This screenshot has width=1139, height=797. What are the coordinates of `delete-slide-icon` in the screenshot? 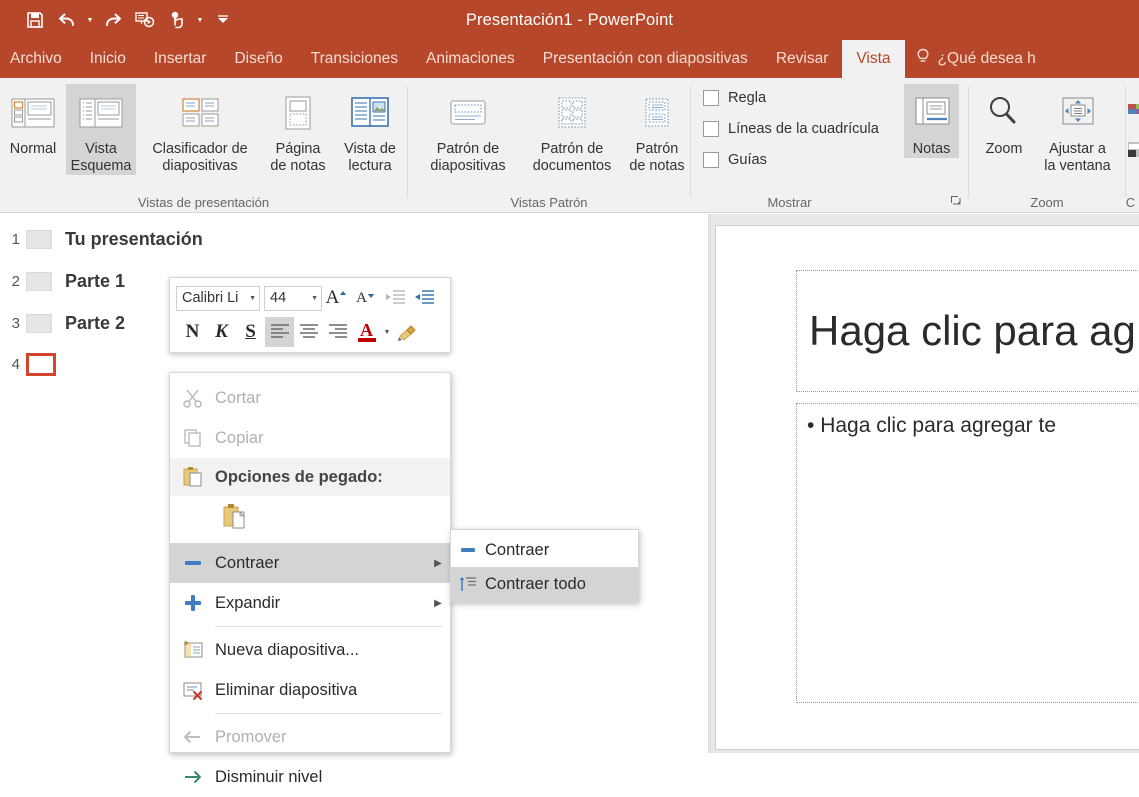 It's located at (192, 690).